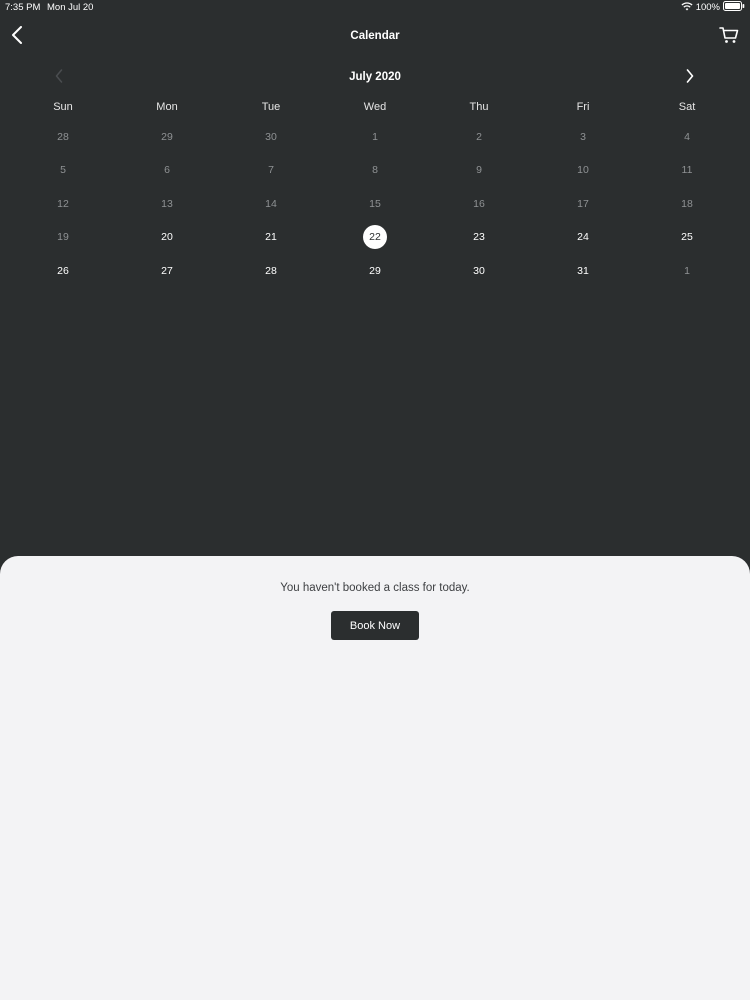 The width and height of the screenshot is (750, 1000). I want to click on weekday-label: Mon, so click(167, 107).